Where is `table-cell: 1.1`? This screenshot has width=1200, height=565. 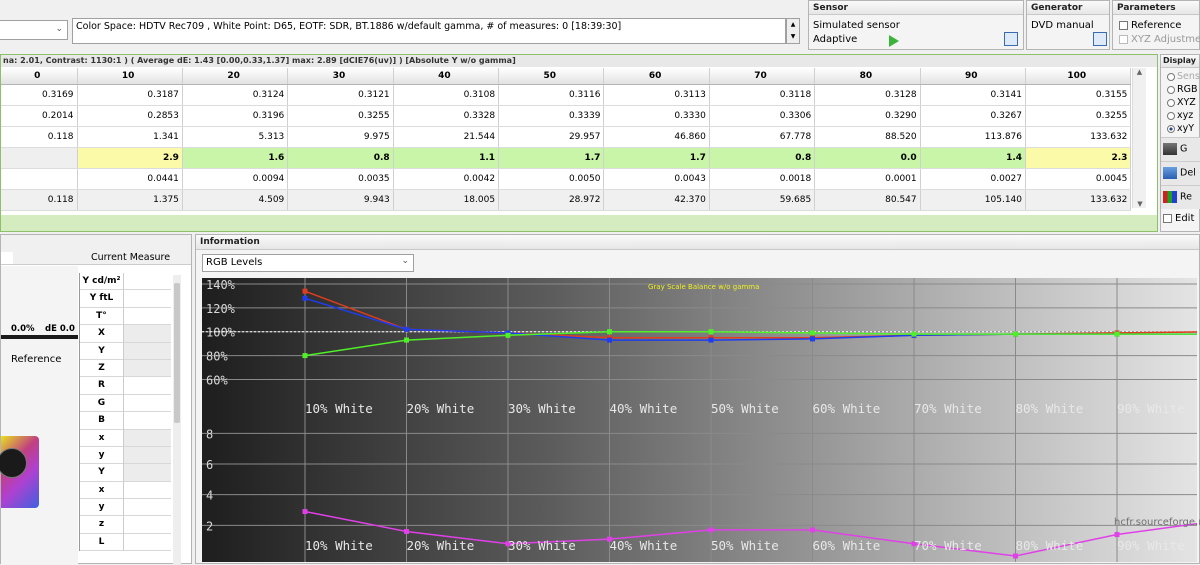
table-cell: 1.1 is located at coordinates (446, 158).